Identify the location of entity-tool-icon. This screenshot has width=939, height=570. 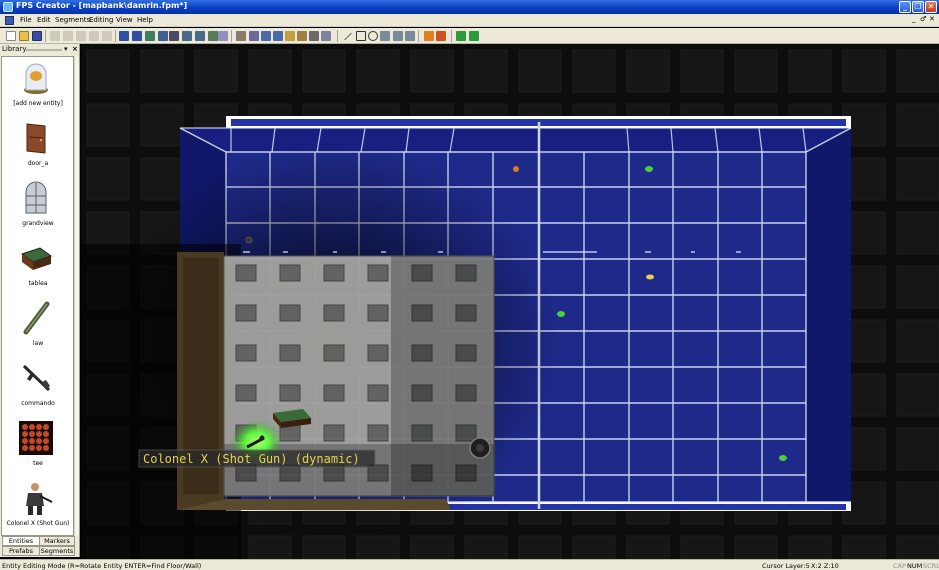
(302, 36).